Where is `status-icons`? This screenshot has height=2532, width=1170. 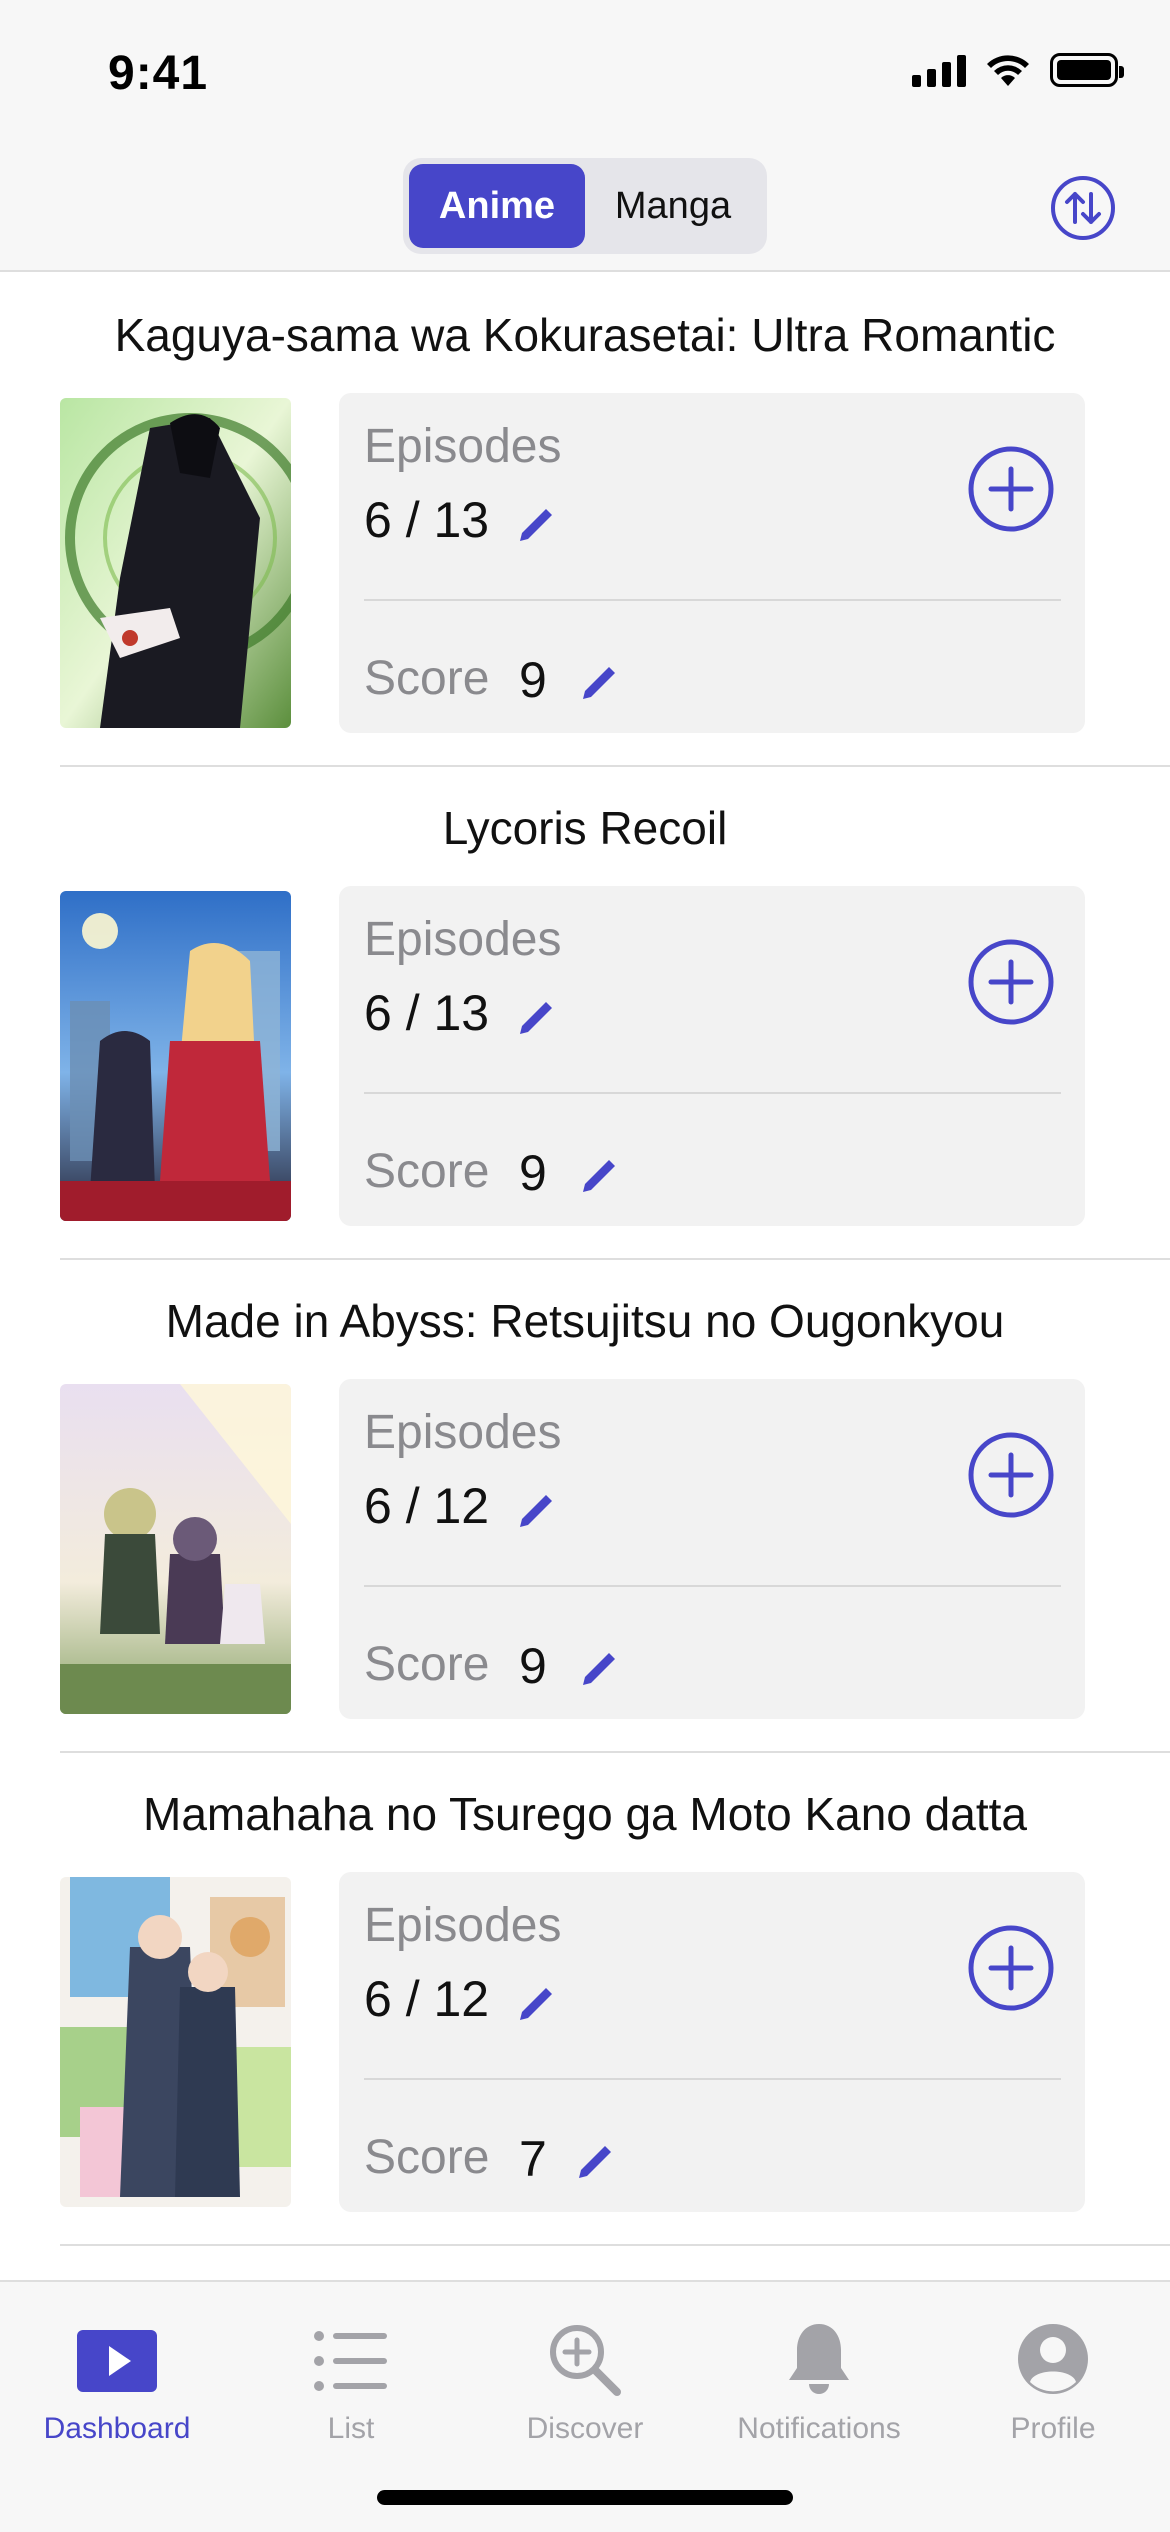
status-icons is located at coordinates (1018, 70).